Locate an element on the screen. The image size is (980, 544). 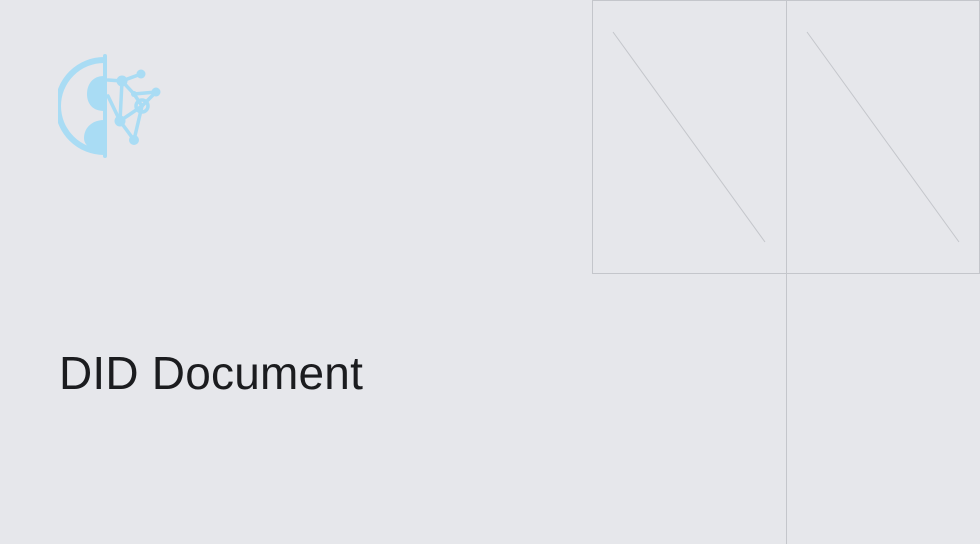
deco-box-right is located at coordinates (883, 137).